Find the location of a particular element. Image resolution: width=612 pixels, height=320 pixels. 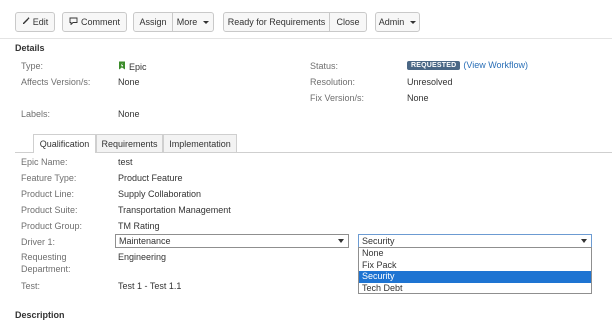

product-suite-label: Product Suite: is located at coordinates (49, 210).